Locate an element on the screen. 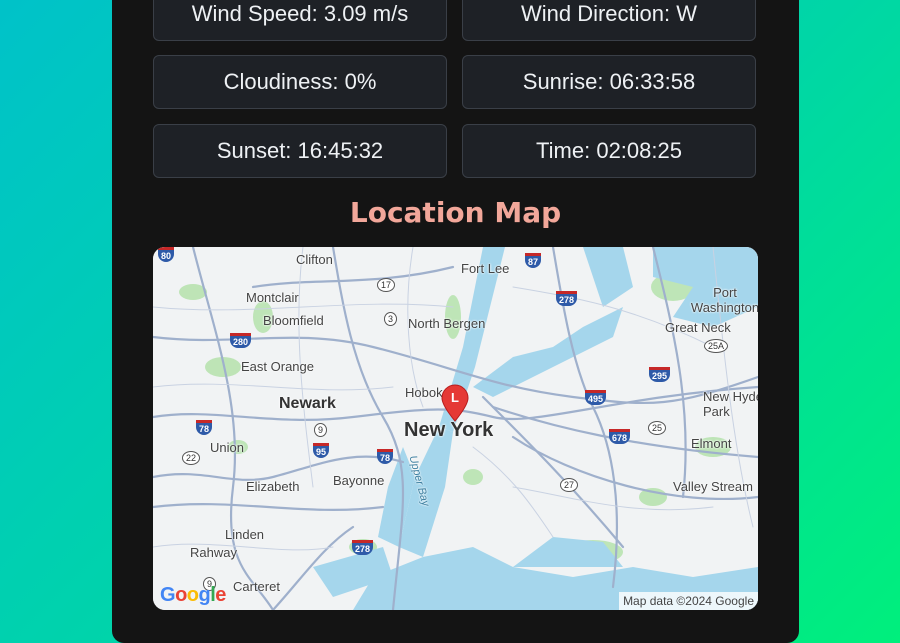  route-25: 25 is located at coordinates (657, 428).